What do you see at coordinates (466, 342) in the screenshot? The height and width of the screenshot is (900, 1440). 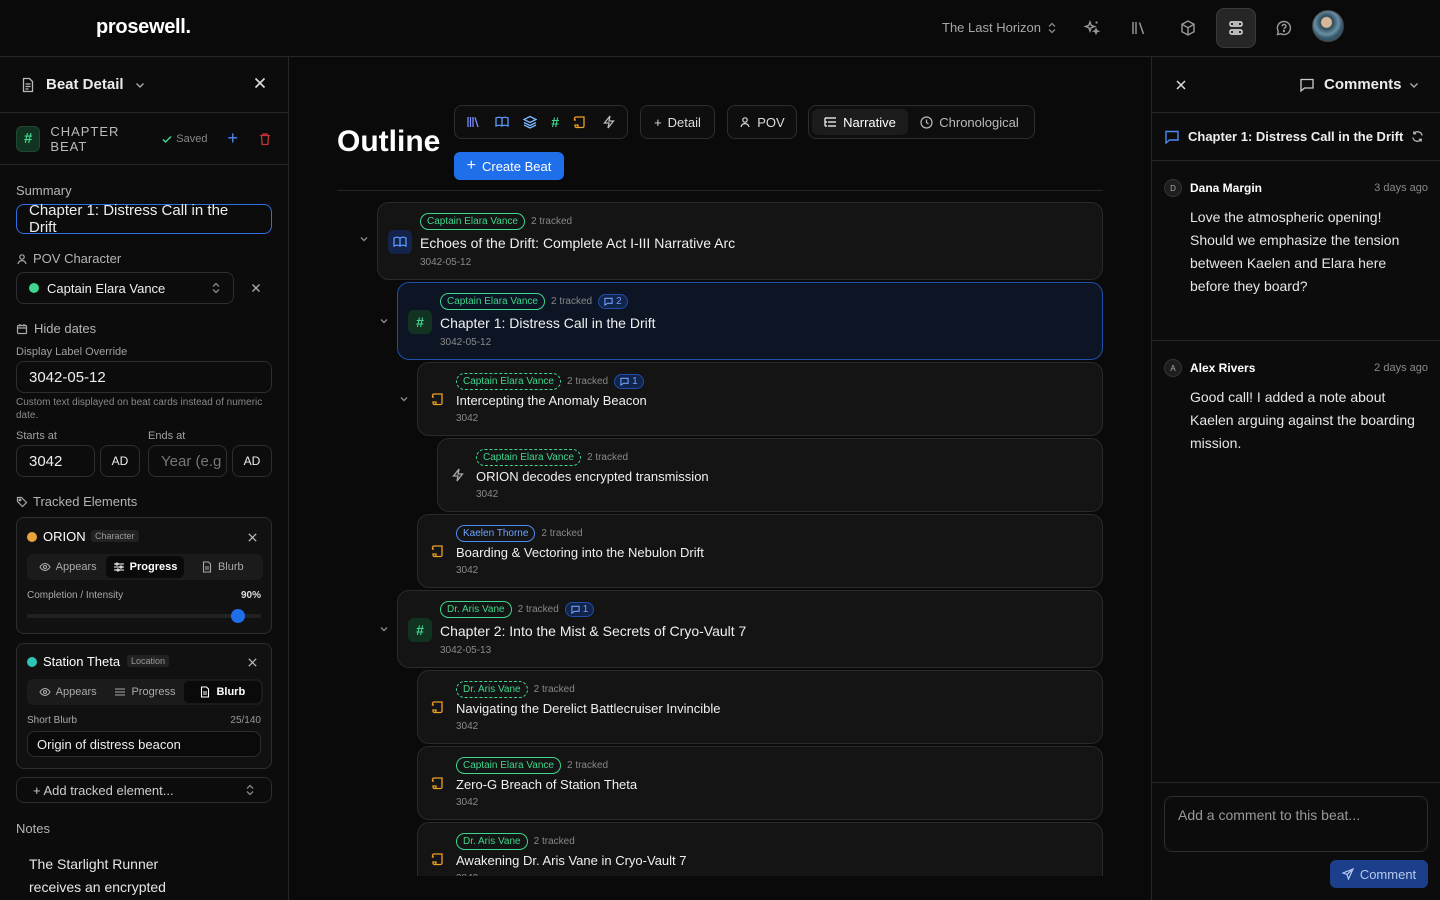 I see `beat-date: 3042-05-12` at bounding box center [466, 342].